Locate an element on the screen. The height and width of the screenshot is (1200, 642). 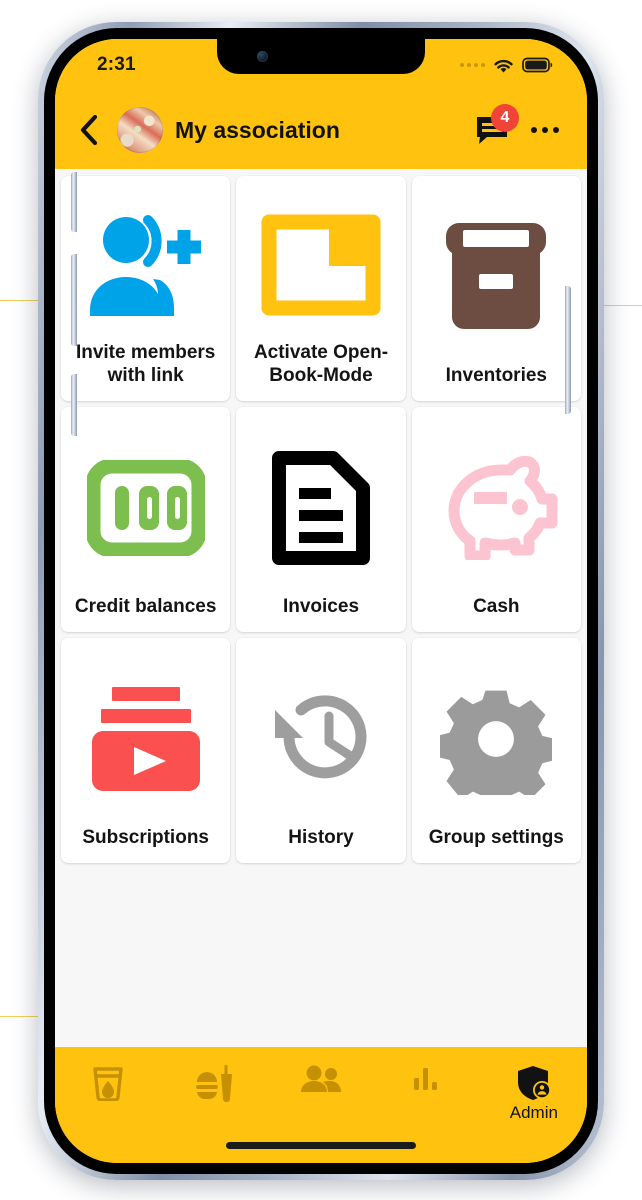
more-horizontal-icon is located at coordinates (534, 130).